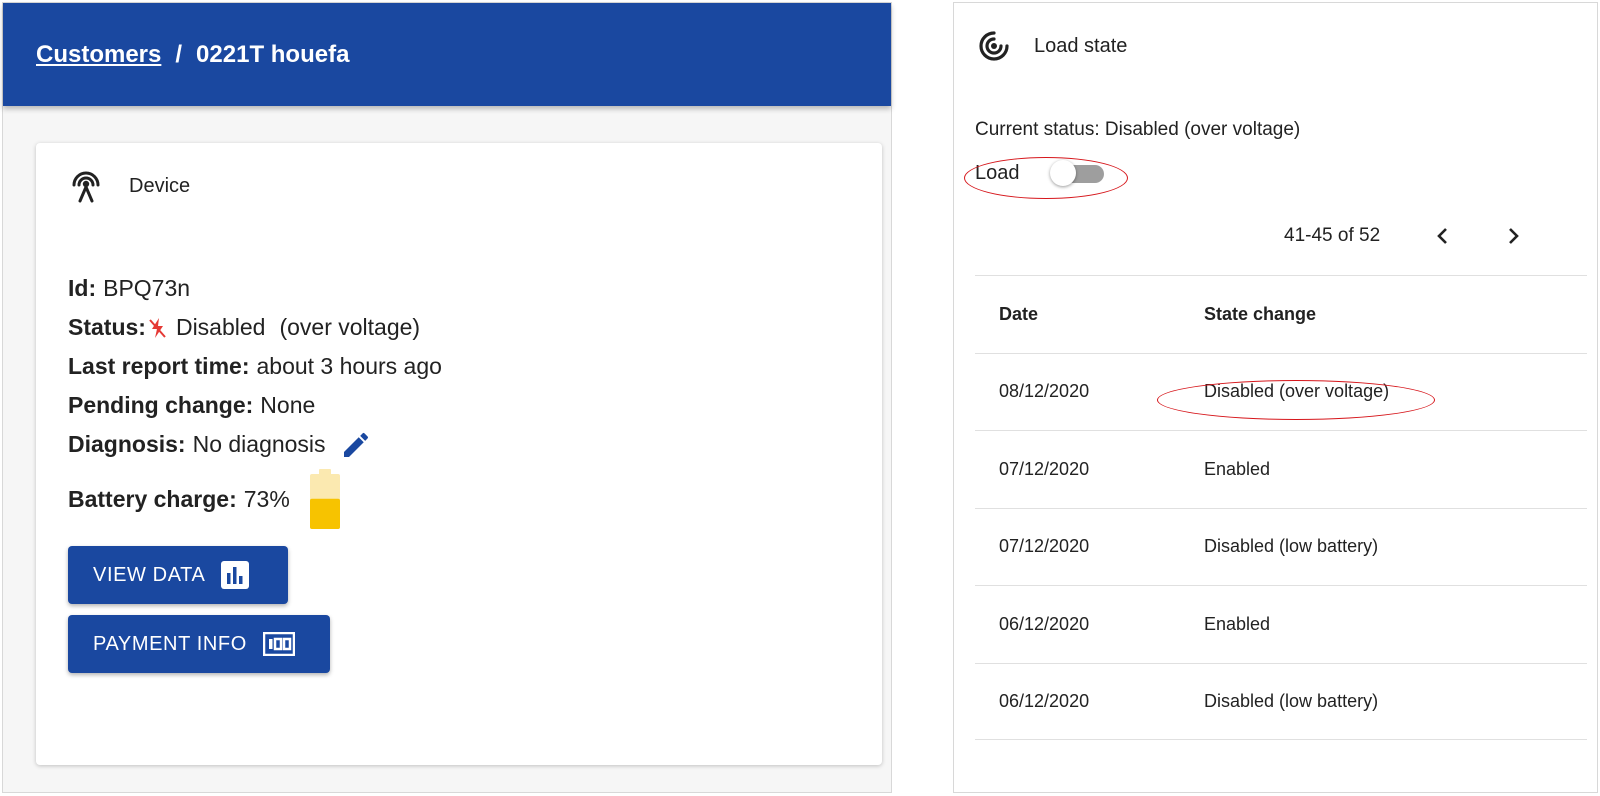 Image resolution: width=1600 pixels, height=796 pixels. Describe the element at coordinates (235, 575) in the screenshot. I see `bar-chart-icon` at that location.